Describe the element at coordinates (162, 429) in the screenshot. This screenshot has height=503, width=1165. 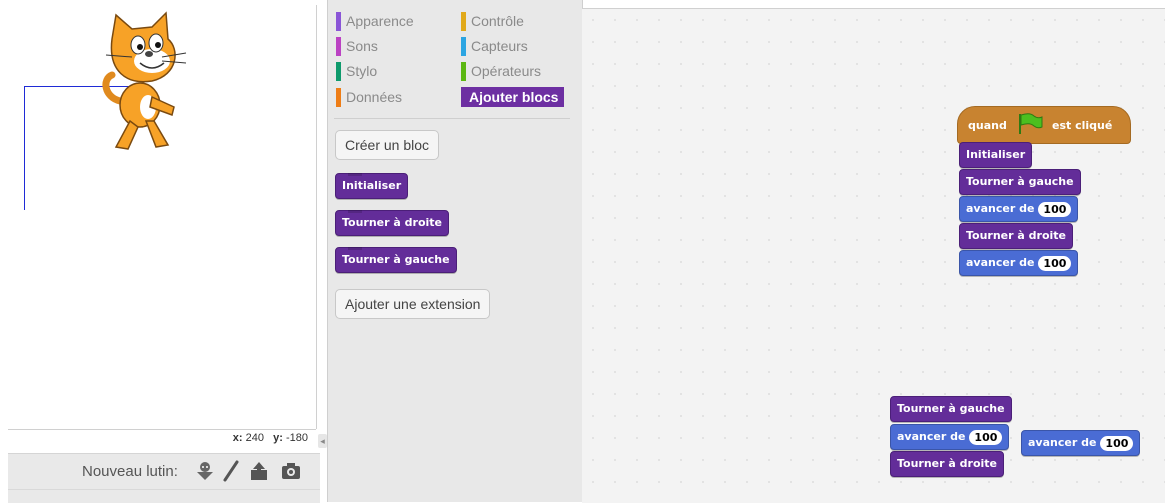
I see `stage-divider` at that location.